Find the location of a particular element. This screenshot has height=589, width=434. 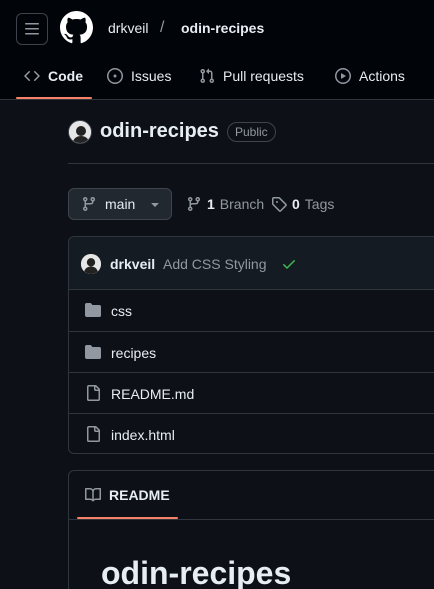

tab-issues: Issues is located at coordinates (139, 76).